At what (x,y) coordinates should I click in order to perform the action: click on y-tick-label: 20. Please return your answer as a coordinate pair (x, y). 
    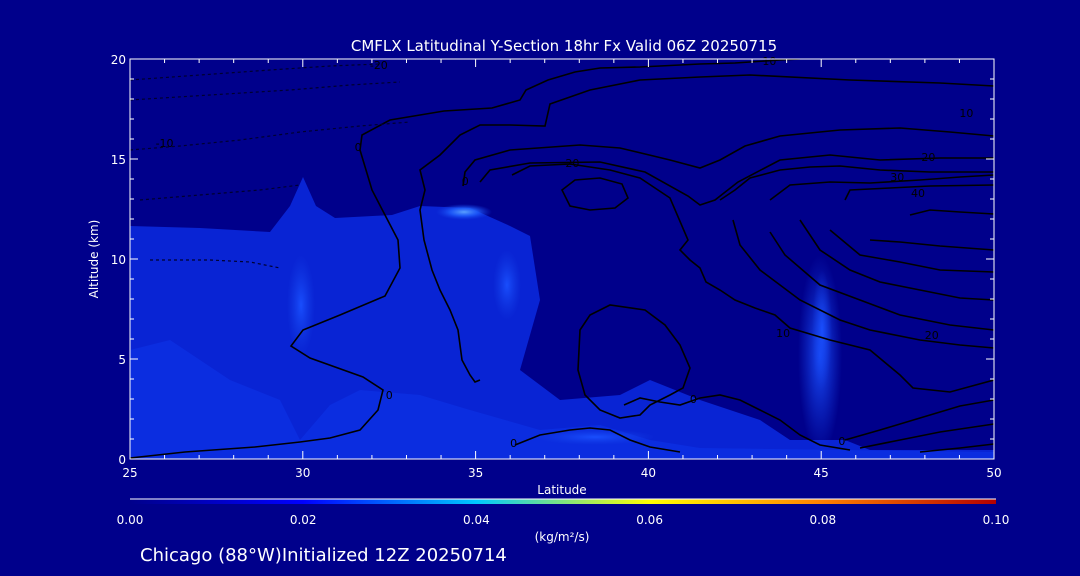
    Looking at the image, I should click on (118, 60).